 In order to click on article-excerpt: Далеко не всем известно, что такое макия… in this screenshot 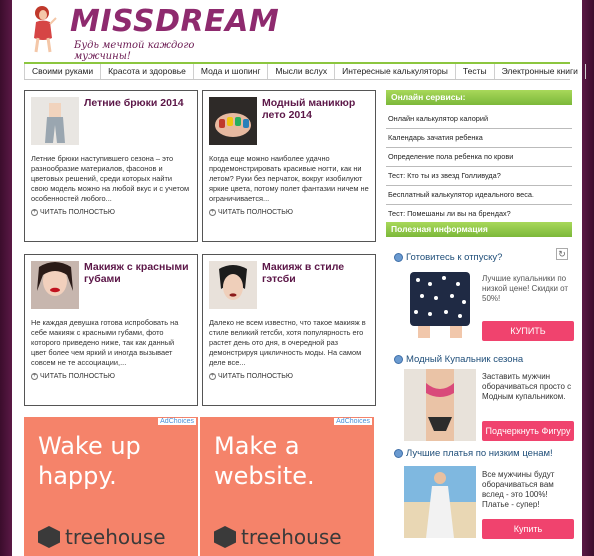, I will do `click(287, 342)`.